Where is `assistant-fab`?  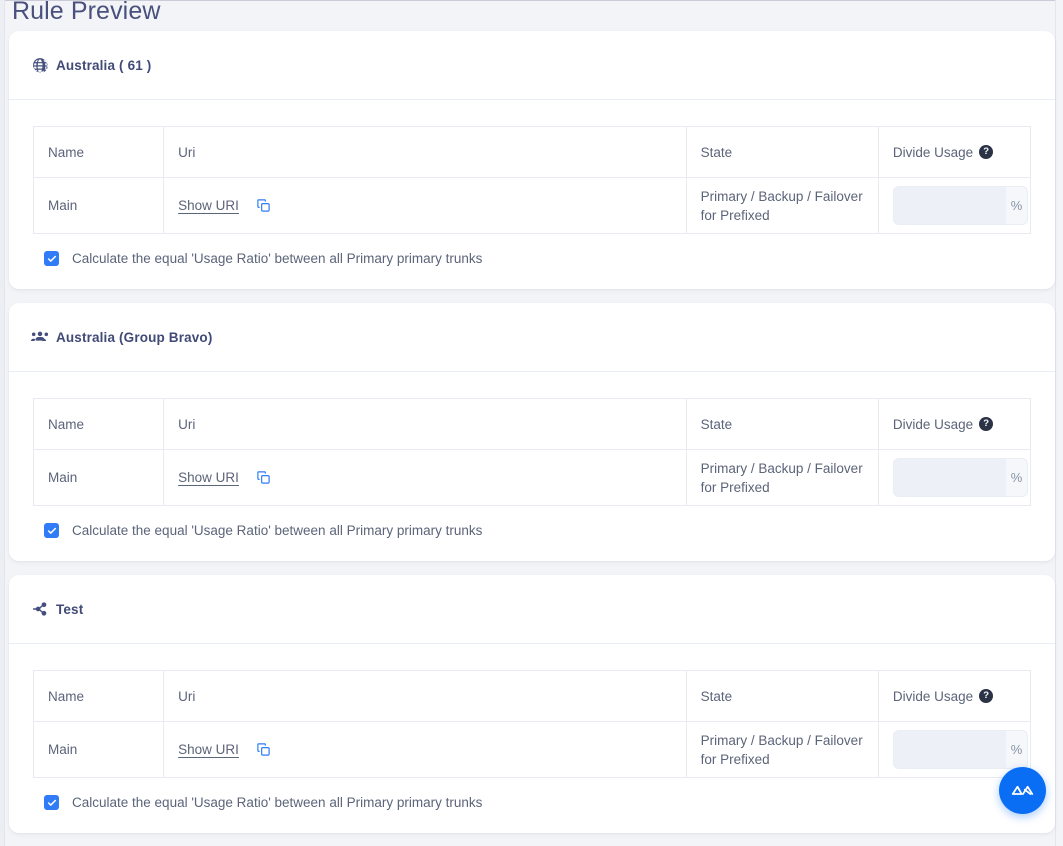 assistant-fab is located at coordinates (1022, 790).